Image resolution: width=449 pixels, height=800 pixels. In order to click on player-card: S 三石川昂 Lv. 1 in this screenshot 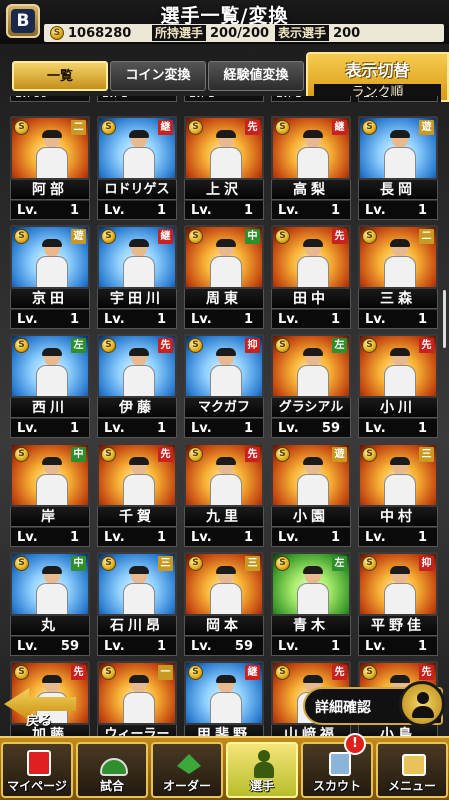, I will do `click(137, 605)`.